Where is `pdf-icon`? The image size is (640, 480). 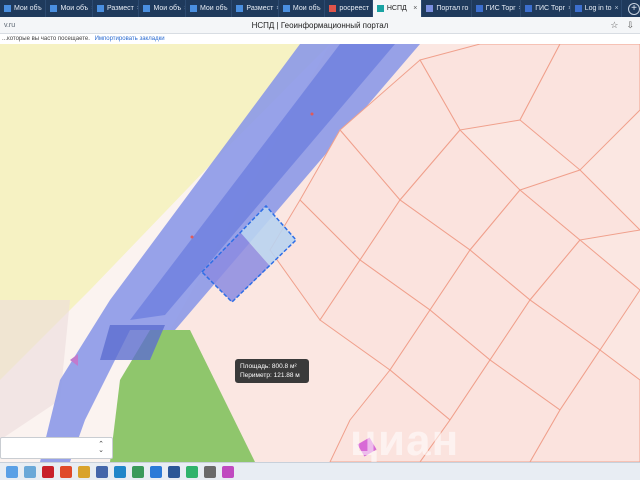 pdf-icon is located at coordinates (48, 471).